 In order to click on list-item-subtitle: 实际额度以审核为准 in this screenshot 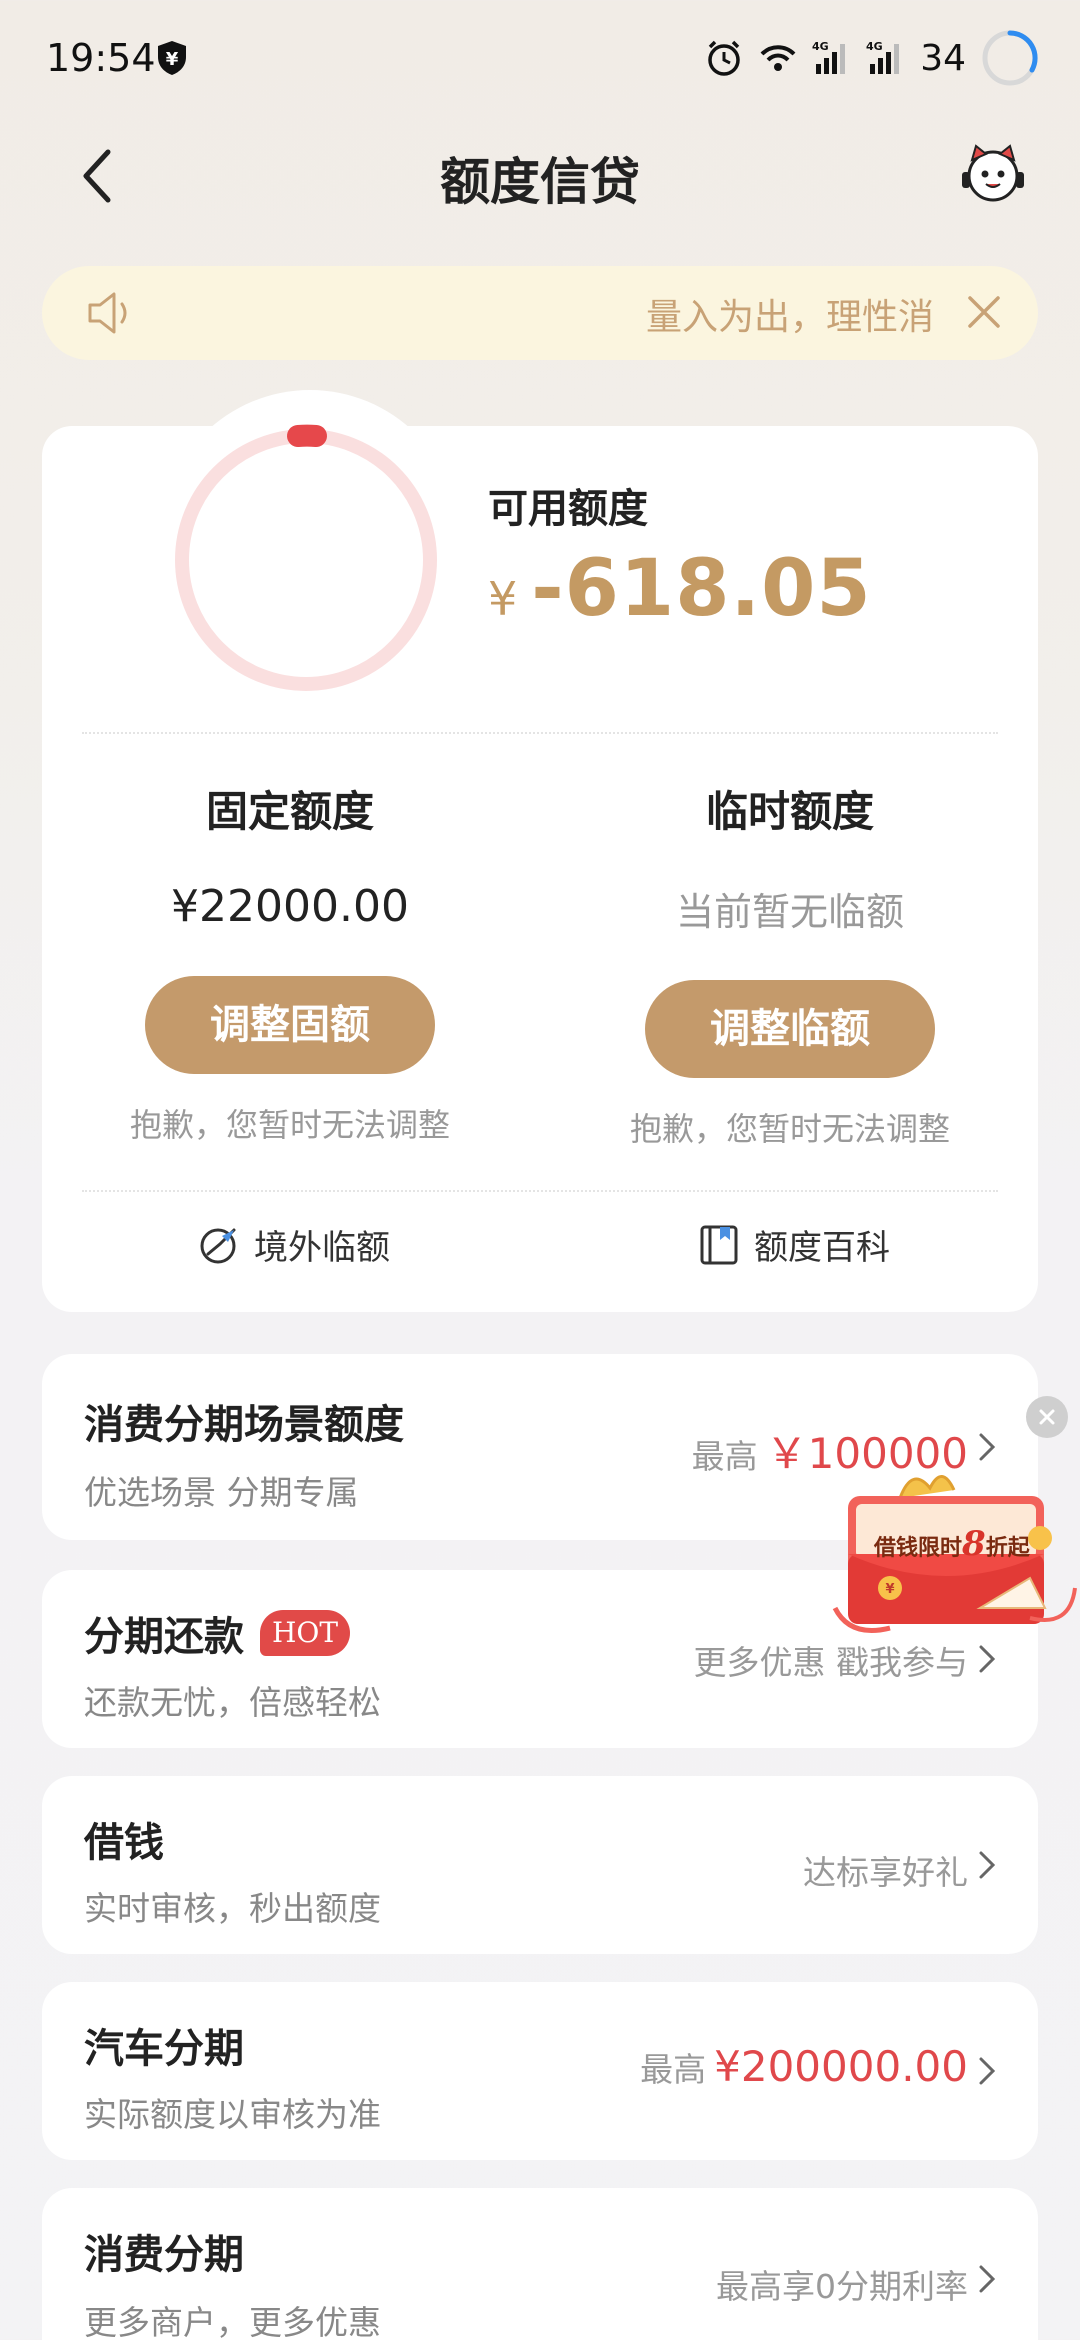, I will do `click(232, 2114)`.